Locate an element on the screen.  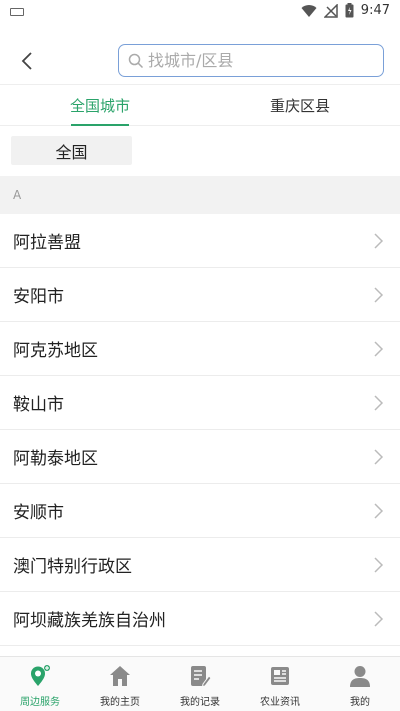
city-name: 鞍山市 is located at coordinates (38, 405).